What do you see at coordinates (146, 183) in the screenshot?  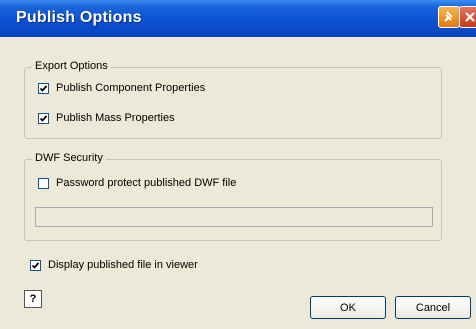 I see `password-protect-label: Password protect published DWF file` at bounding box center [146, 183].